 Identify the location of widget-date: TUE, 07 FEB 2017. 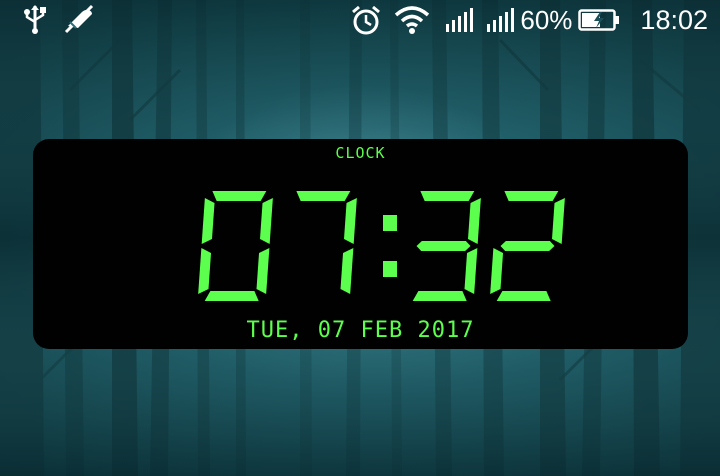
(360, 330).